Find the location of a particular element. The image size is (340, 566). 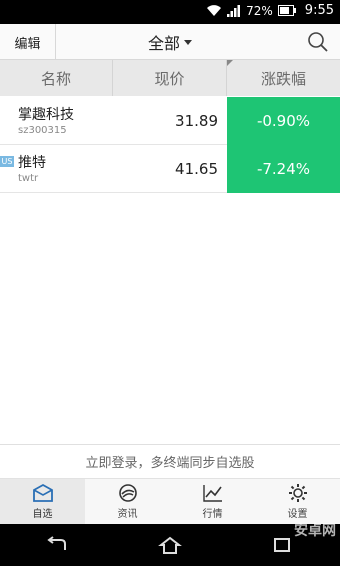

battery-percent: 72% is located at coordinates (259, 10).